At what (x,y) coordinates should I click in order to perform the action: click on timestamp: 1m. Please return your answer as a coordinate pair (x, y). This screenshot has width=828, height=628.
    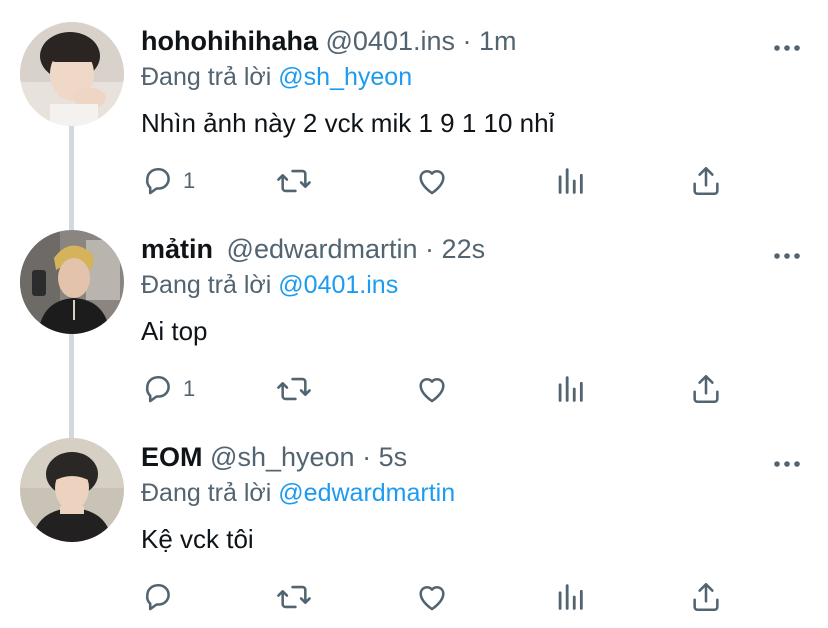
    Looking at the image, I should click on (498, 41).